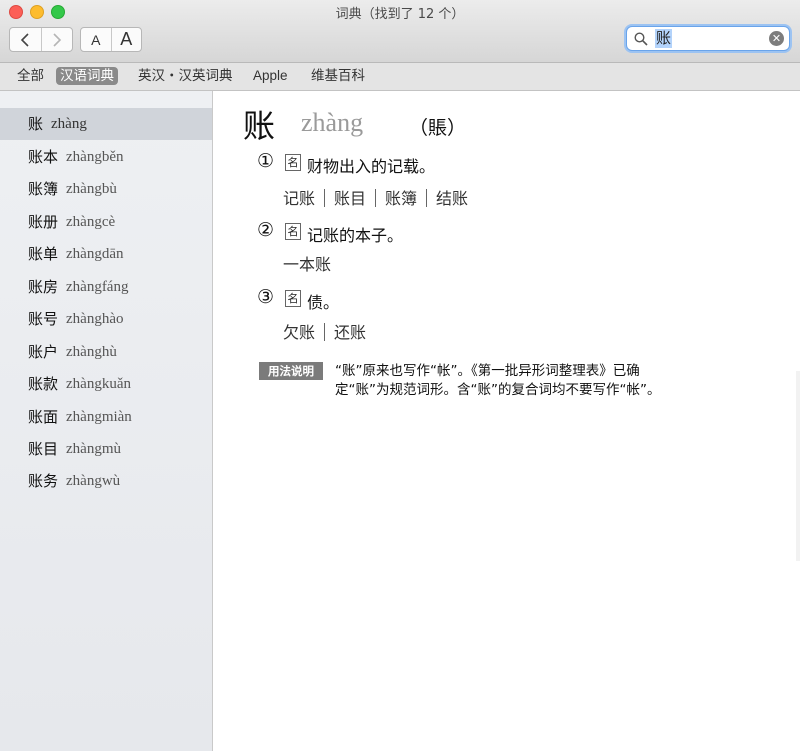 This screenshot has height=751, width=800. I want to click on result-item: 账面 zhàngmiàn, so click(106, 417).